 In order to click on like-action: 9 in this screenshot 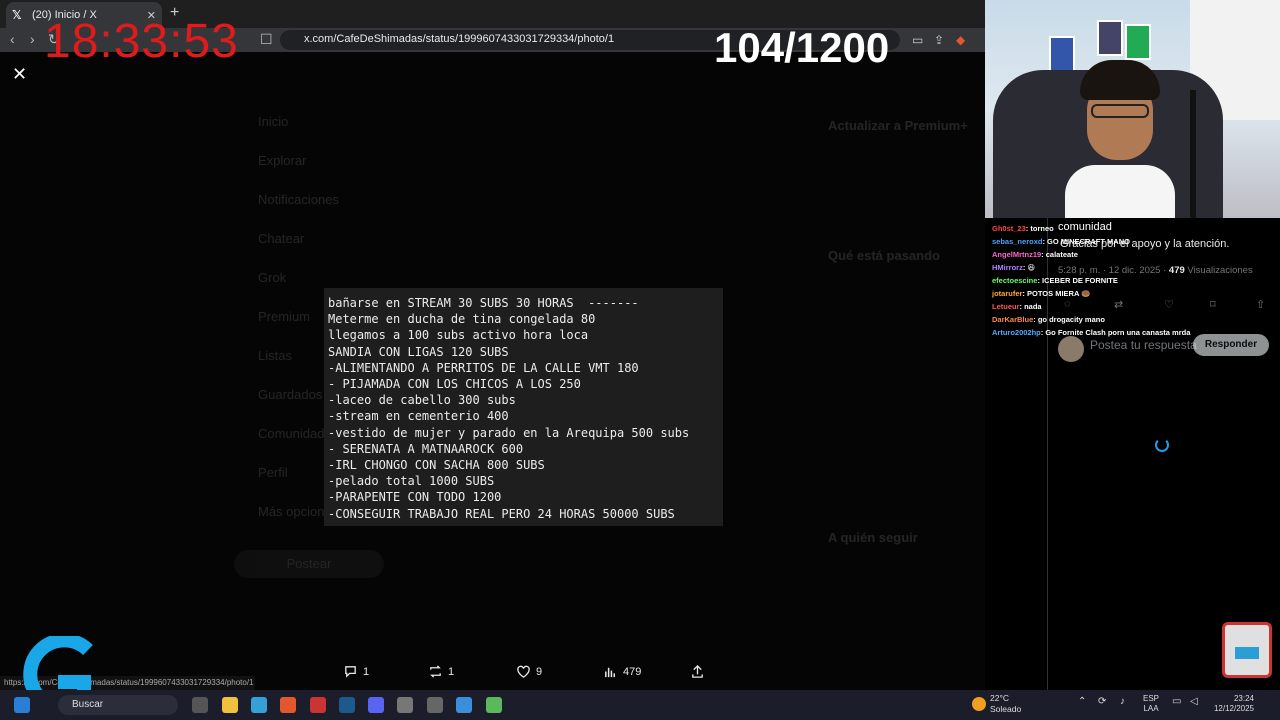, I will do `click(529, 671)`.